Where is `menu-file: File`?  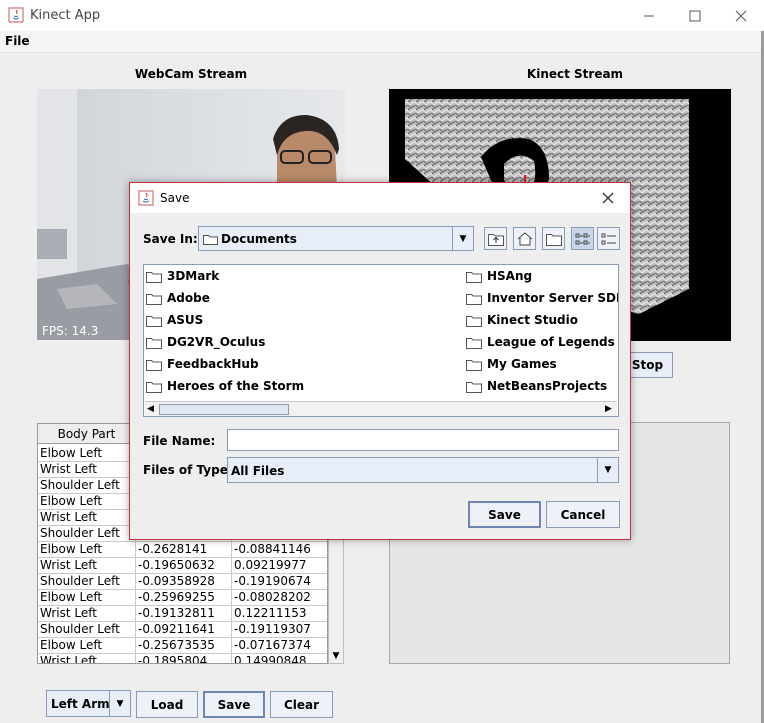
menu-file: File is located at coordinates (17, 41).